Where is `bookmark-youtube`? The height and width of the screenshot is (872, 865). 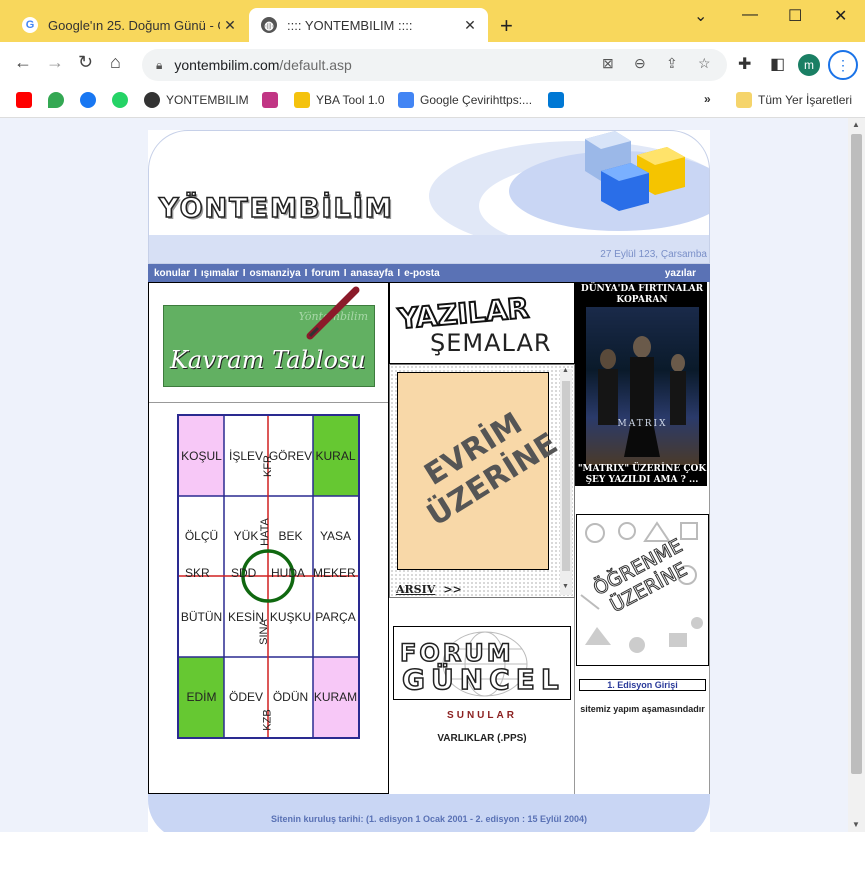
bookmark-youtube is located at coordinates (27, 100).